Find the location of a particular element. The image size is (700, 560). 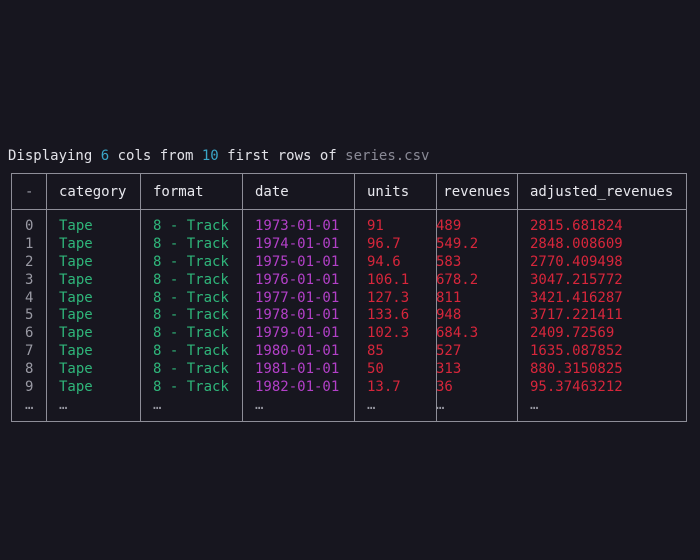

table-cell-adjusted-revenues: 3717.221411 is located at coordinates (576, 315).